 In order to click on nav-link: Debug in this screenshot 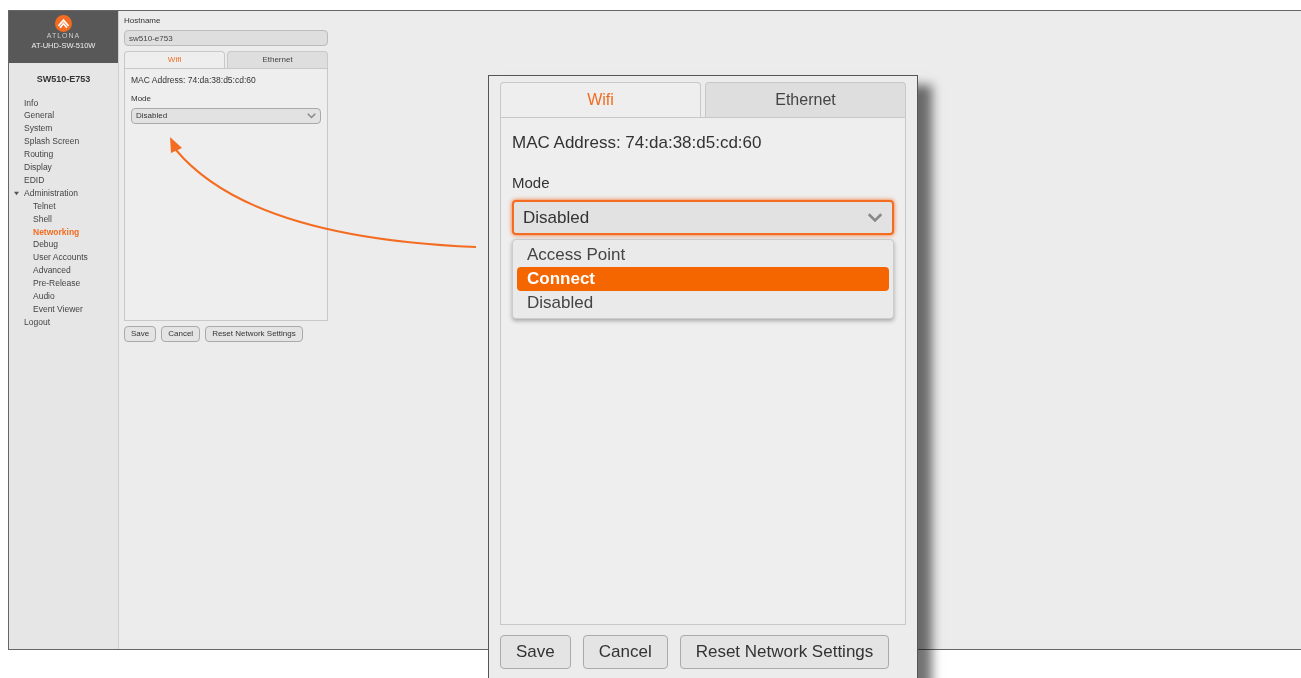, I will do `click(46, 245)`.